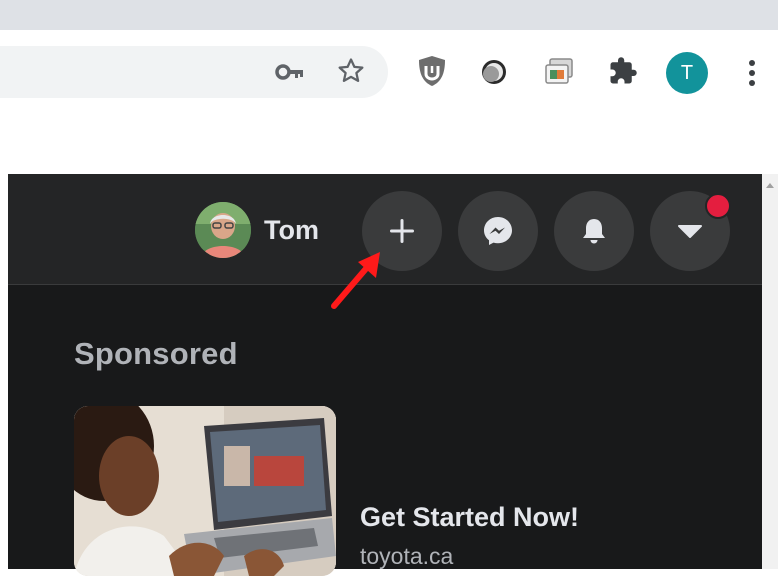  Describe the element at coordinates (355, 280) in the screenshot. I see `annotation-arrow-icon` at that location.